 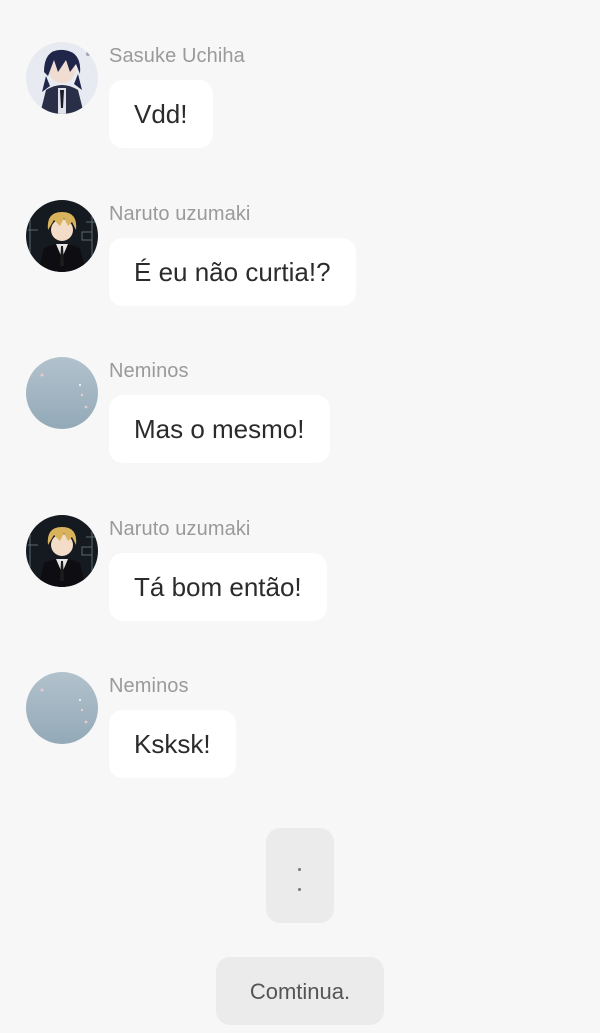 What do you see at coordinates (300, 991) in the screenshot?
I see `continue-button: Comtinua.` at bounding box center [300, 991].